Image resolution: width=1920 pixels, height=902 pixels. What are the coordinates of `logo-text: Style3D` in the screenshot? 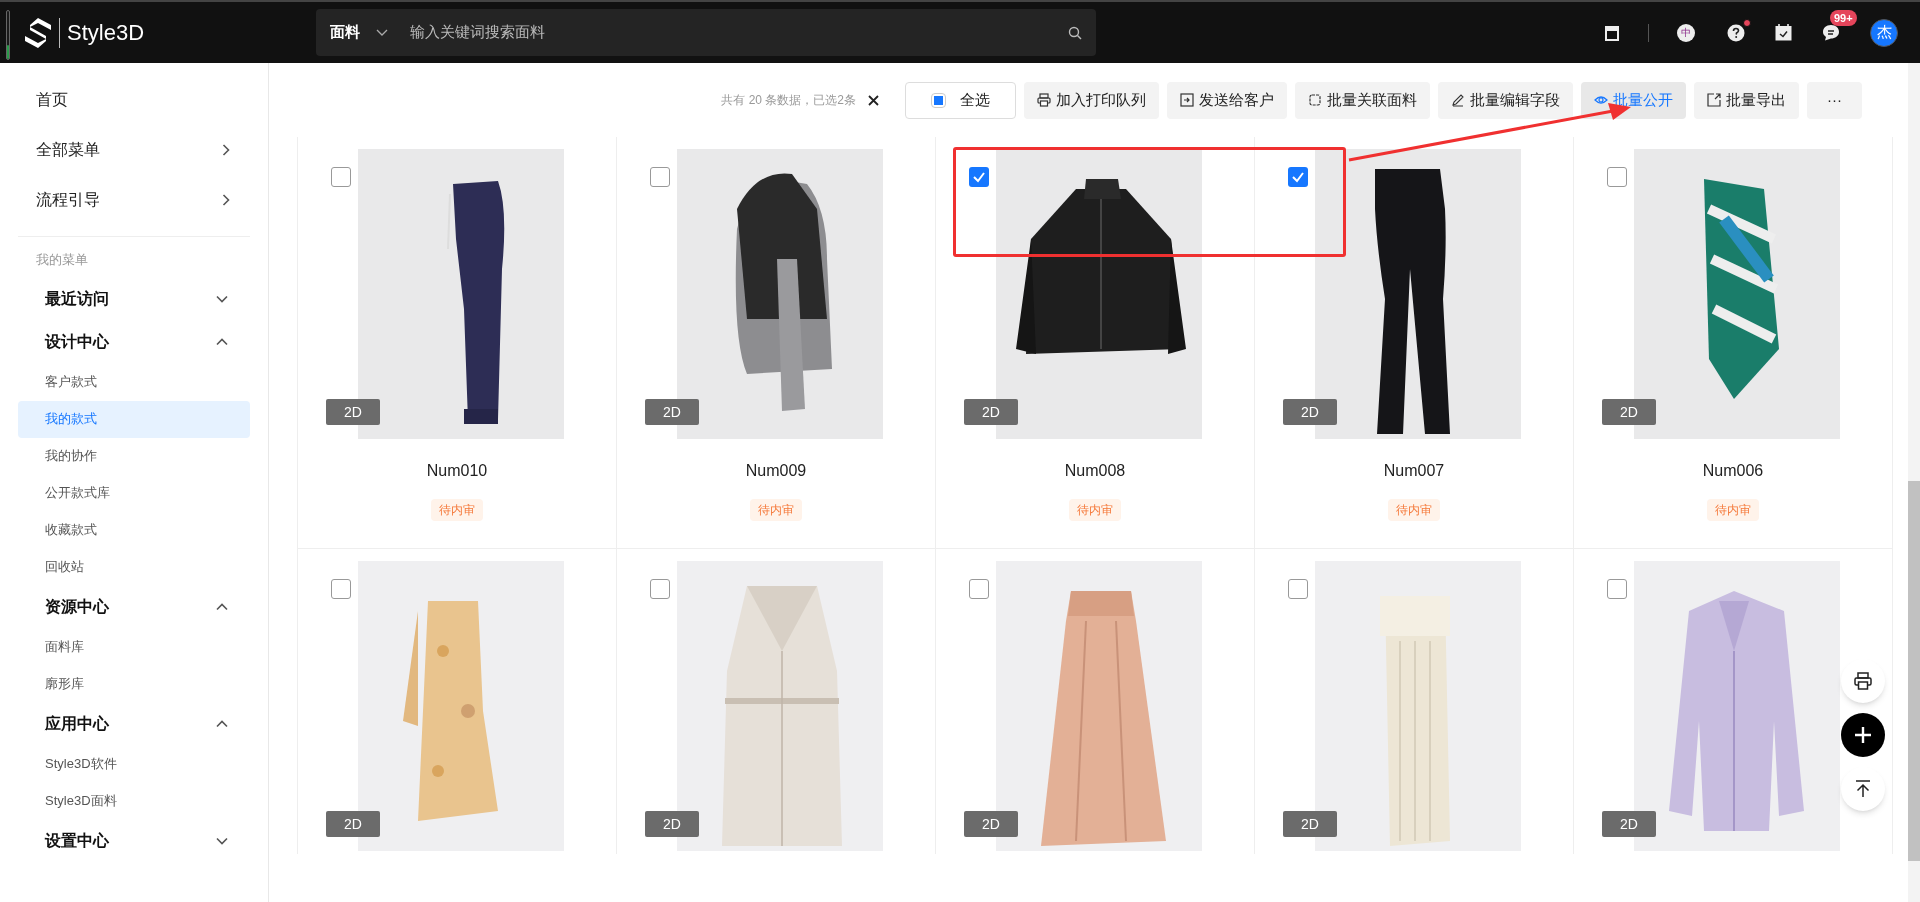 It's located at (106, 33).